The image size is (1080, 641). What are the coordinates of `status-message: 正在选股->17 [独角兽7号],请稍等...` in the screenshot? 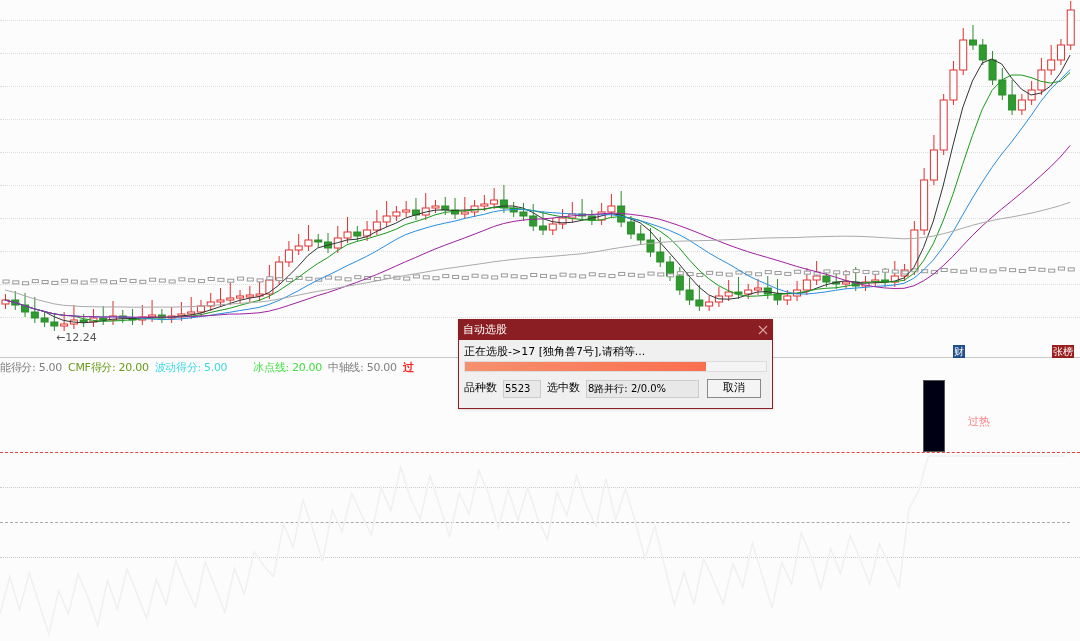 It's located at (555, 351).